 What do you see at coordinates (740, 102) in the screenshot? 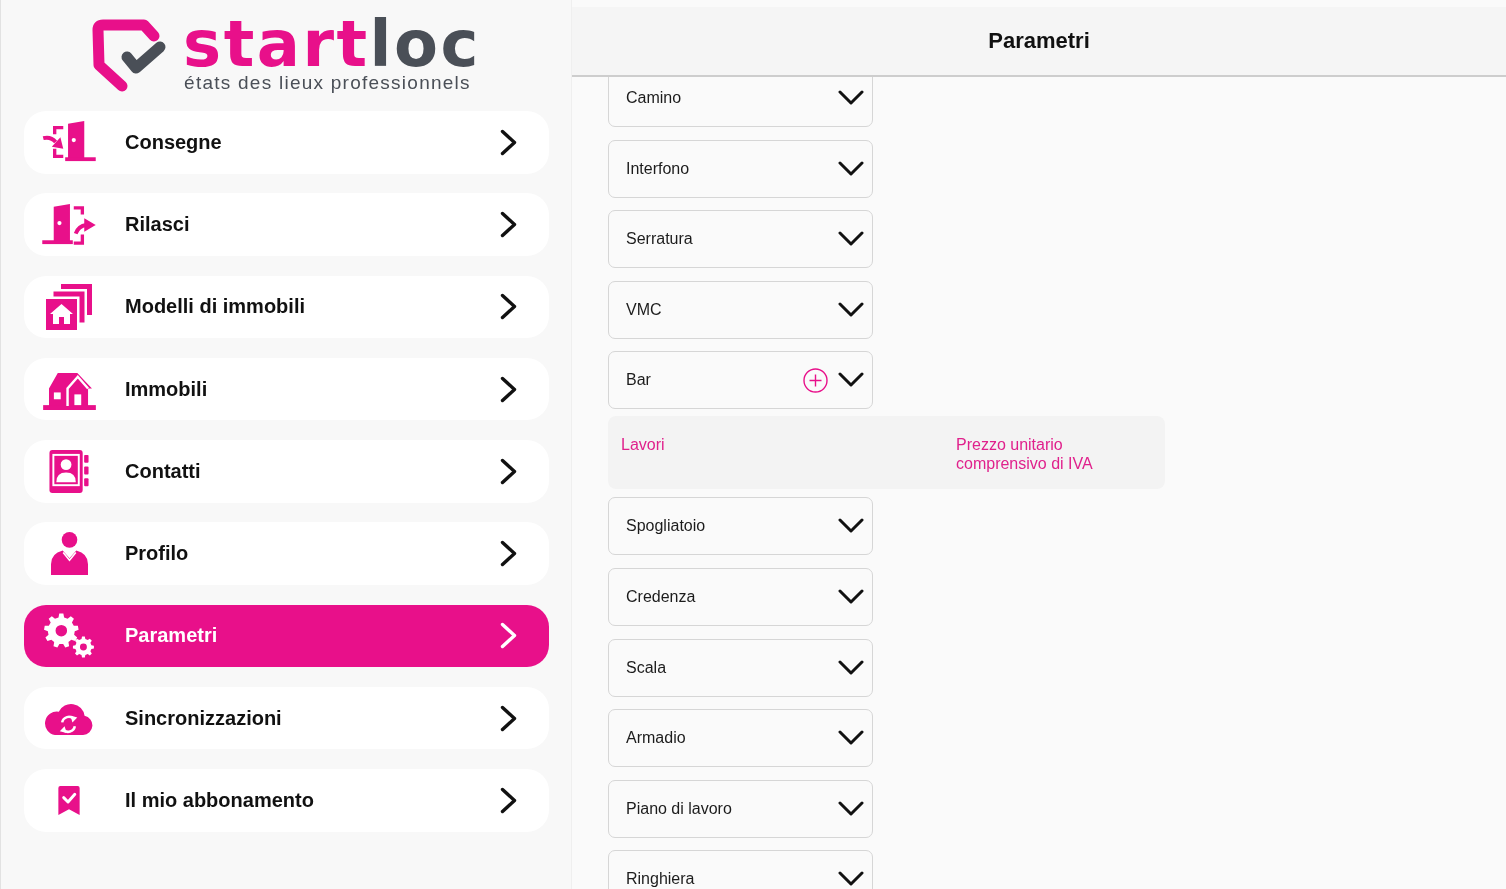
I see `category-dropdown: Camino` at bounding box center [740, 102].